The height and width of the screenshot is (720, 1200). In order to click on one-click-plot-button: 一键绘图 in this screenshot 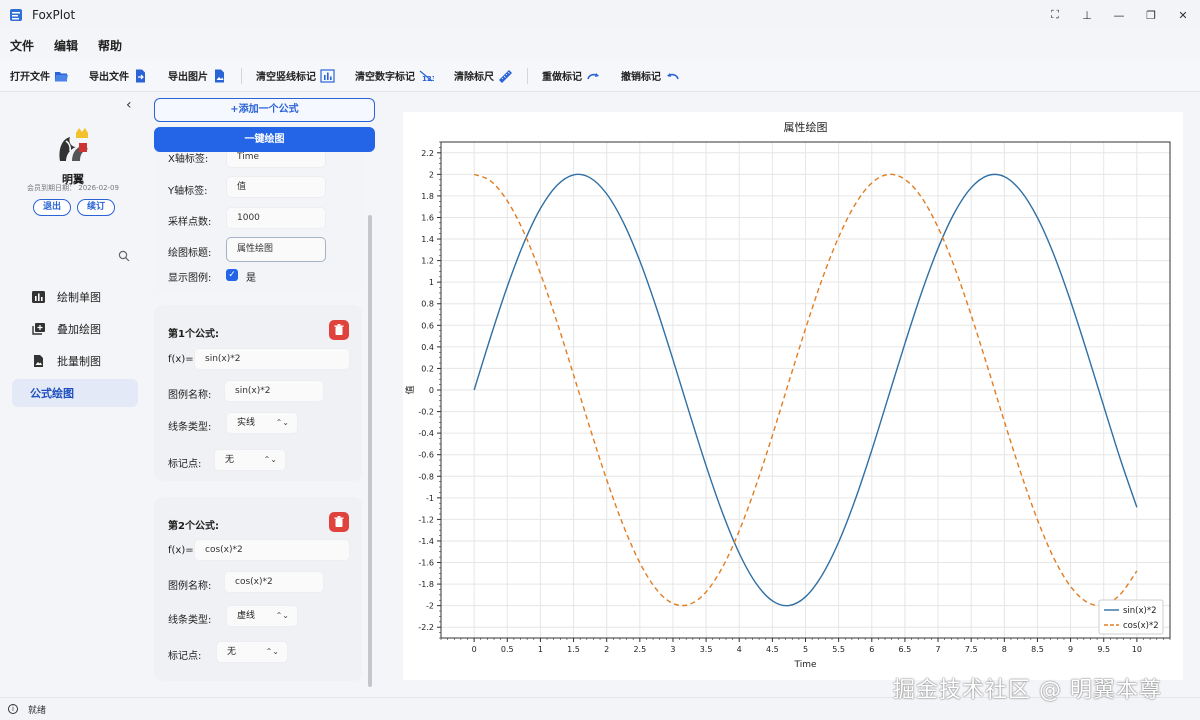, I will do `click(264, 139)`.